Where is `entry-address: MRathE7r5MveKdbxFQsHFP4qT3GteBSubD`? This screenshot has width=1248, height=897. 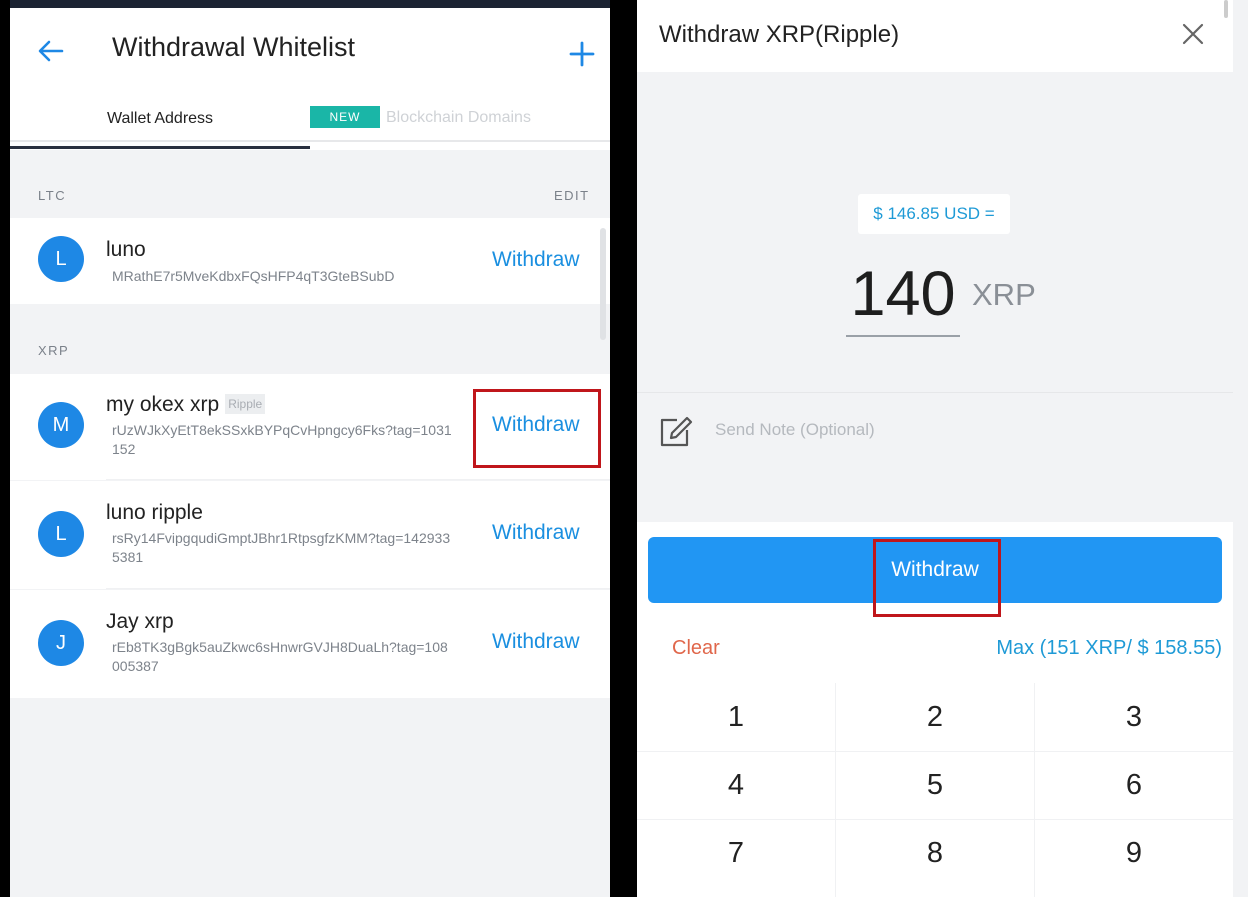 entry-address: MRathE7r5MveKdbxFQsHFP4qT3GteBSubD is located at coordinates (253, 276).